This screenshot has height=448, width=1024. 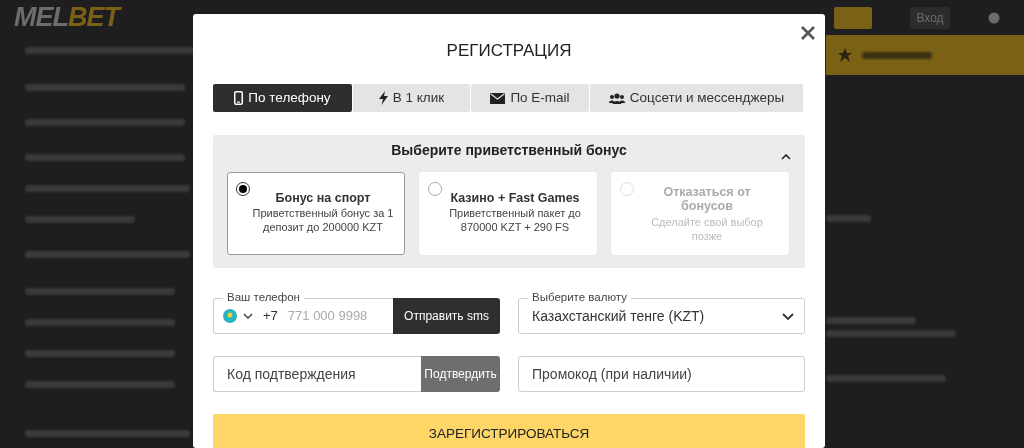 What do you see at coordinates (530, 98) in the screenshot?
I see `tab: По E-mail` at bounding box center [530, 98].